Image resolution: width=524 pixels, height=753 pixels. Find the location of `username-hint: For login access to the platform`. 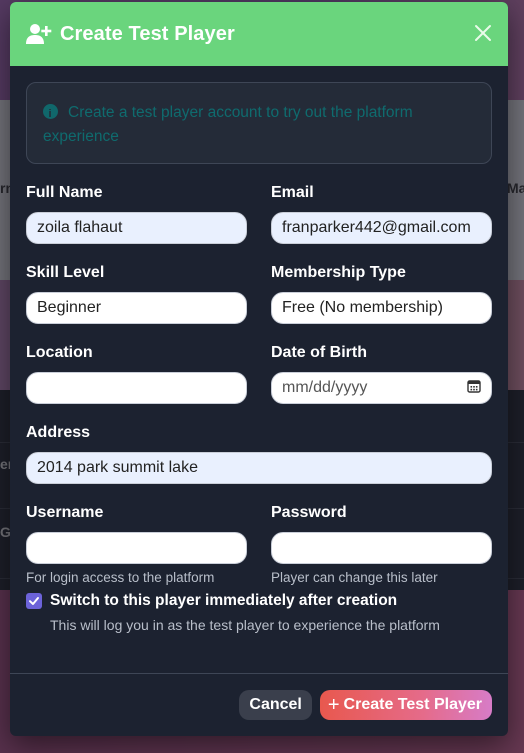

username-hint: For login access to the platform is located at coordinates (120, 577).